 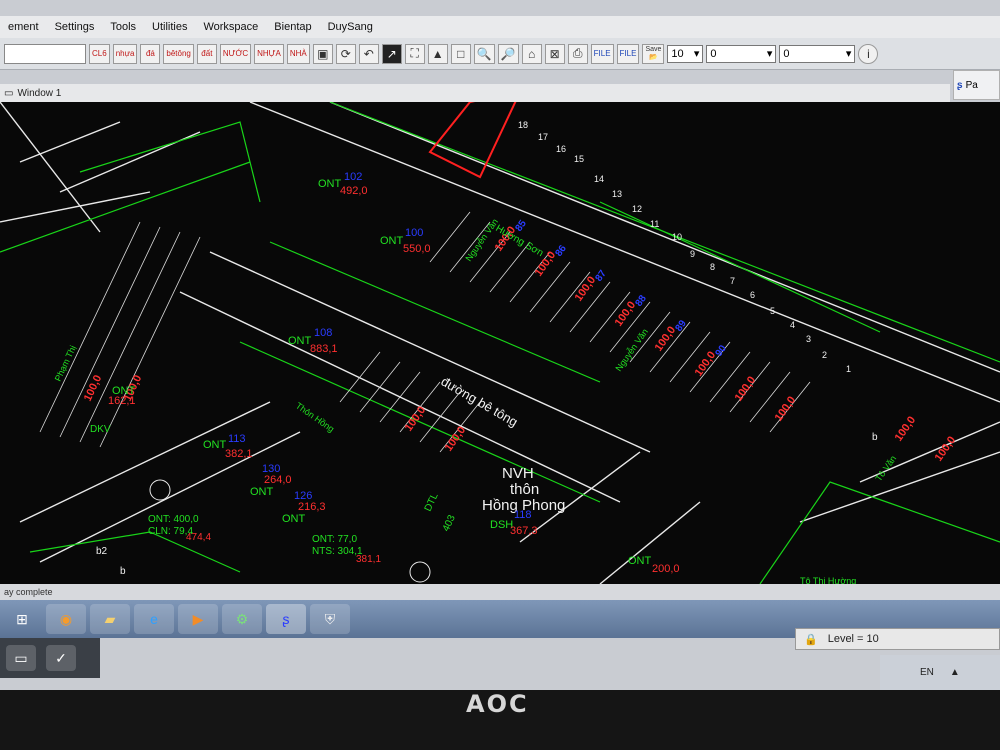 I want to click on start-button: ⊞, so click(x=22, y=619).